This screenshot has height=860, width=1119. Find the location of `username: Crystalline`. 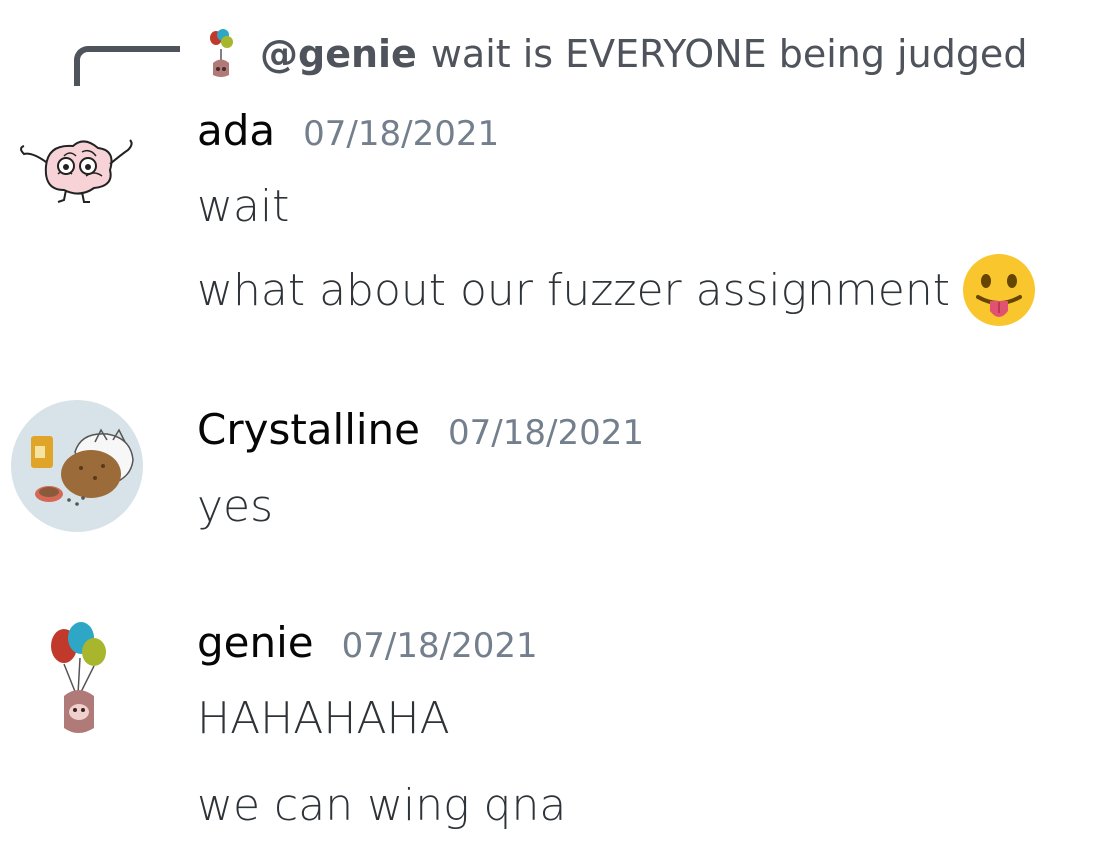

username: Crystalline is located at coordinates (308, 429).